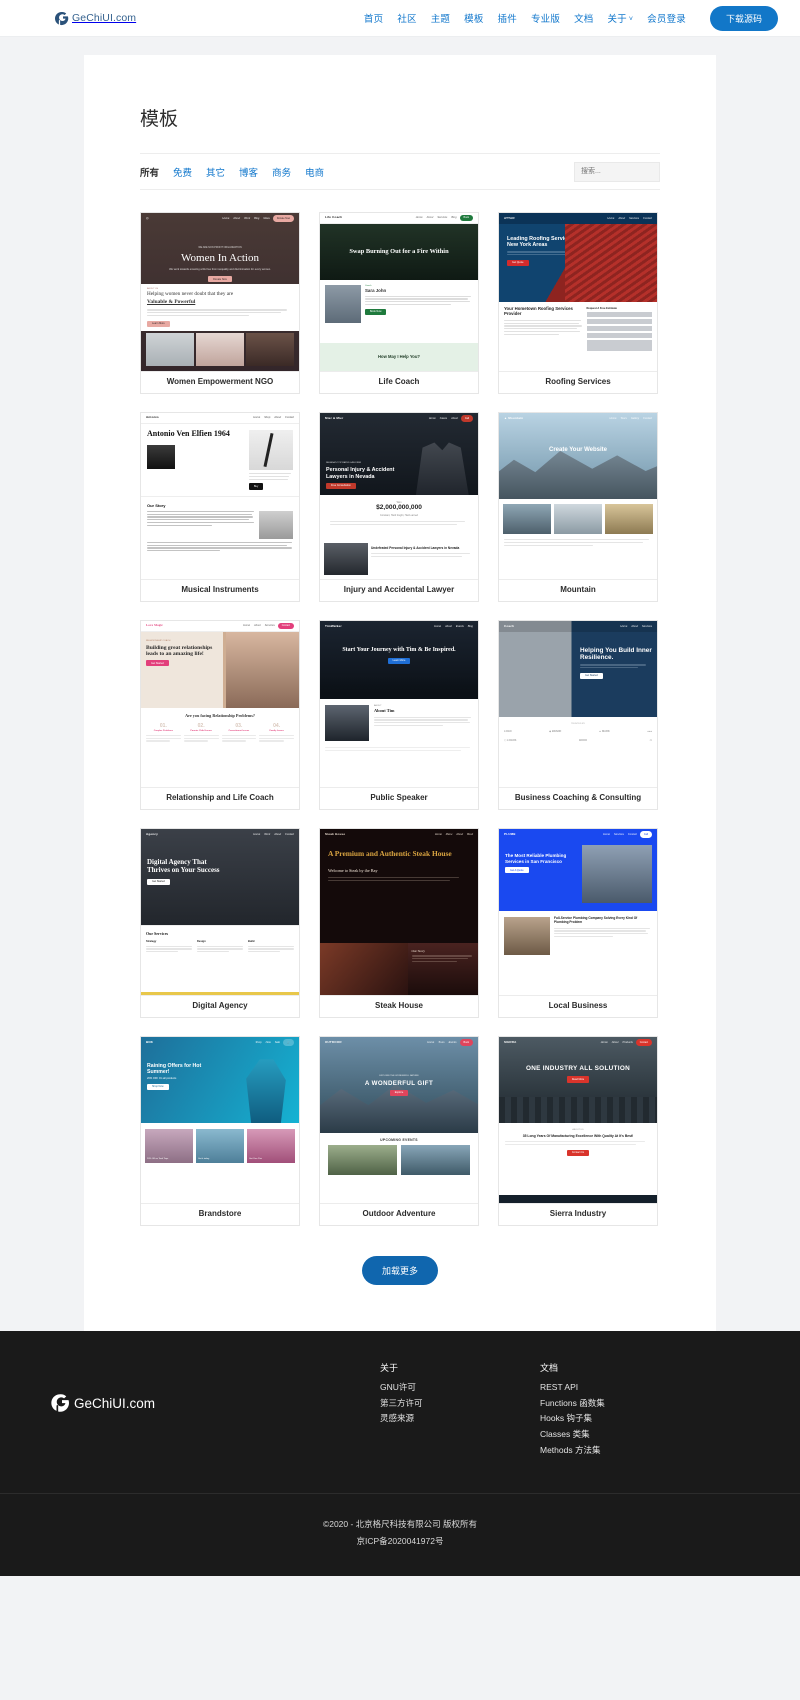 The image size is (800, 1700). What do you see at coordinates (507, 18) in the screenshot?
I see `nav-item-plugins: 插件` at bounding box center [507, 18].